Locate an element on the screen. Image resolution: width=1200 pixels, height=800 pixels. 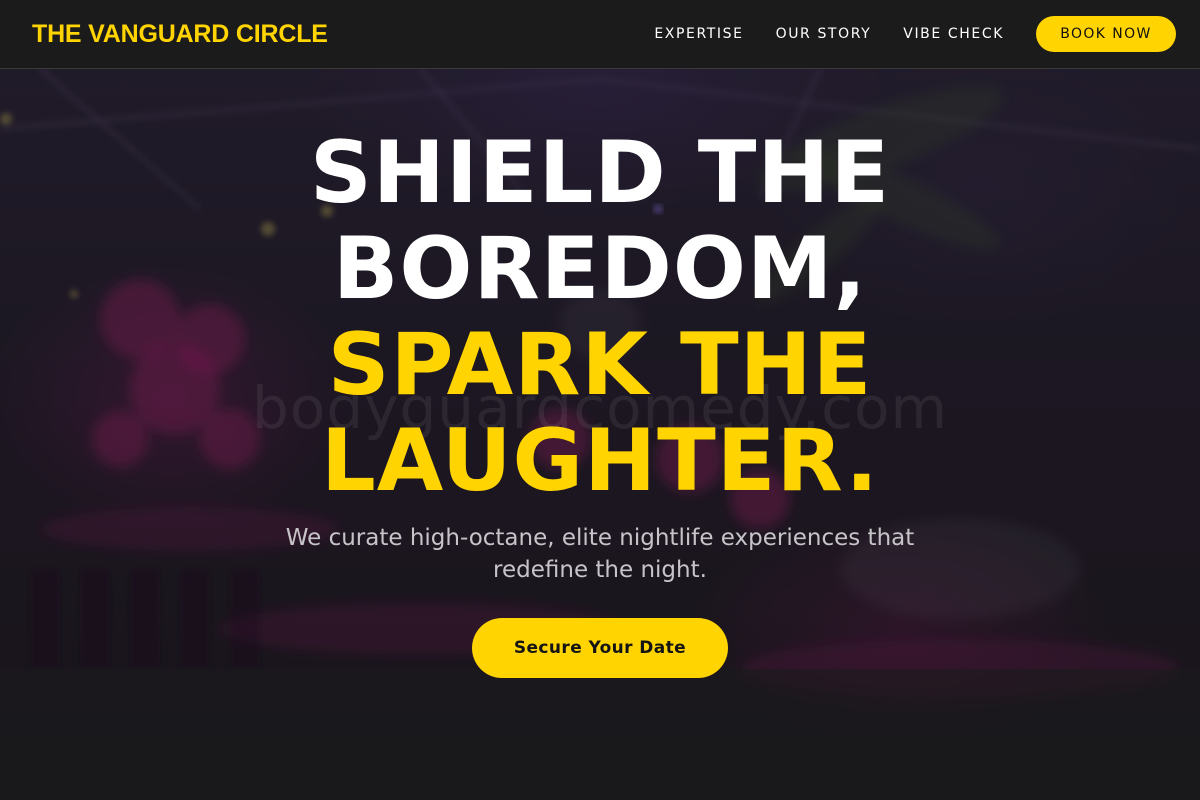
subheading-line-2: redefine the night. is located at coordinates (600, 570).